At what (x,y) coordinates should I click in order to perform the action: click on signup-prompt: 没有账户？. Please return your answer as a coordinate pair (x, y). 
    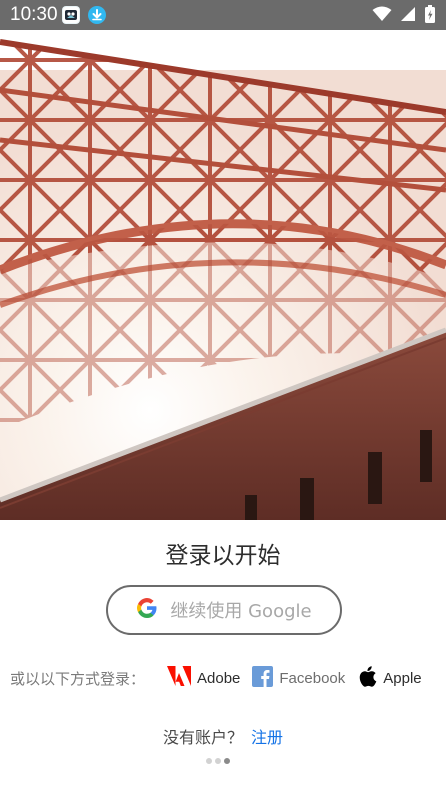
    Looking at the image, I should click on (202, 737).